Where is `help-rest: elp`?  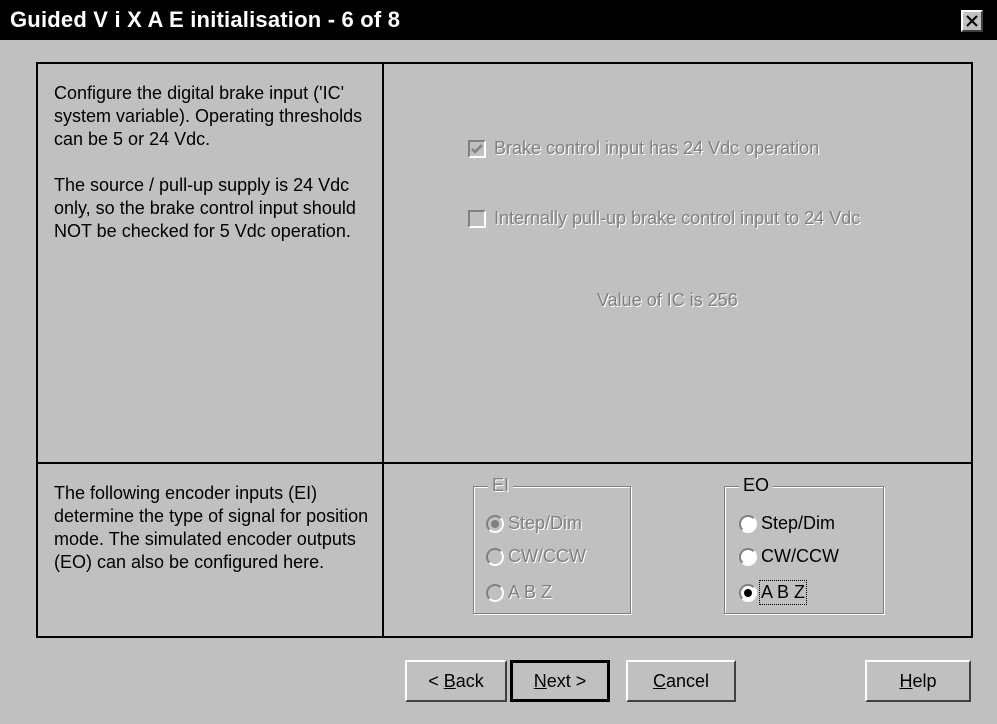
help-rest: elp is located at coordinates (924, 680).